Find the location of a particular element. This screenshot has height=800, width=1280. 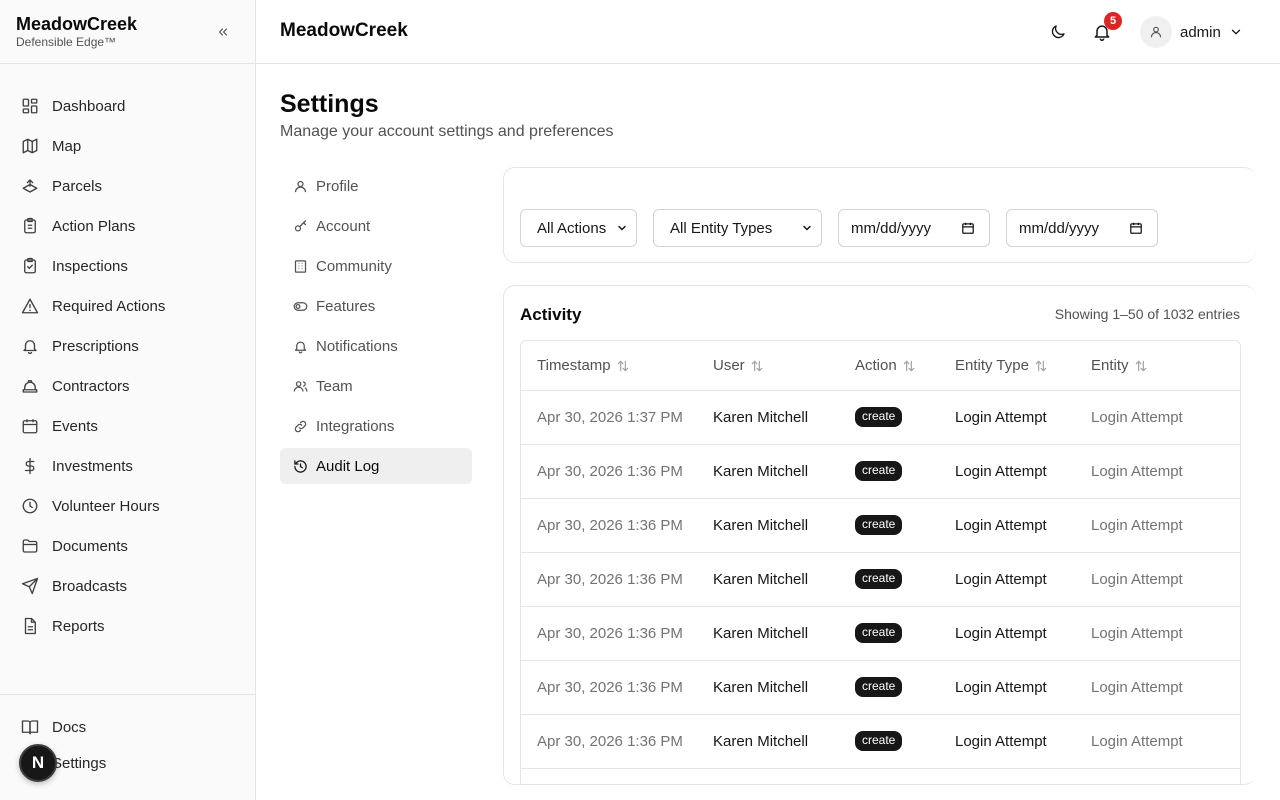

sidebar-item-events: Events is located at coordinates (127, 426).